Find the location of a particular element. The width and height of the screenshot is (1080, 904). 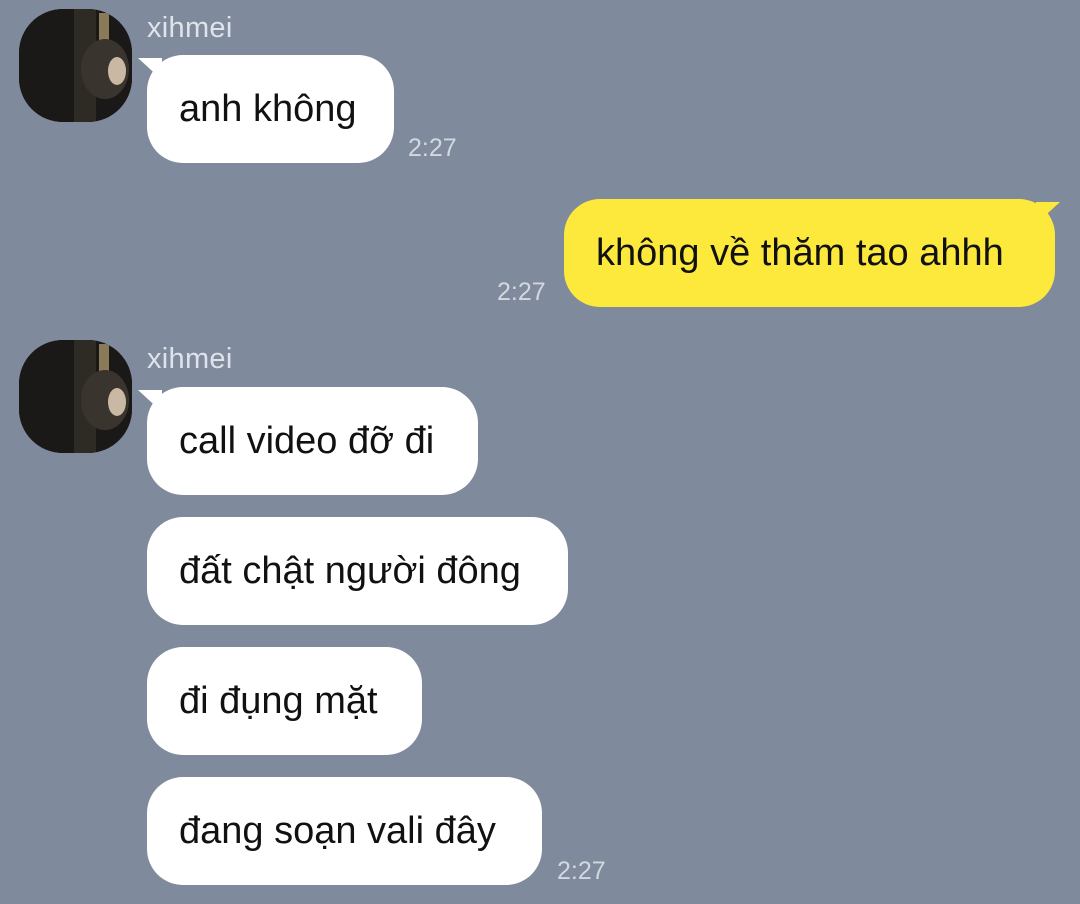

bubble-tail is located at coordinates (1048, 213).